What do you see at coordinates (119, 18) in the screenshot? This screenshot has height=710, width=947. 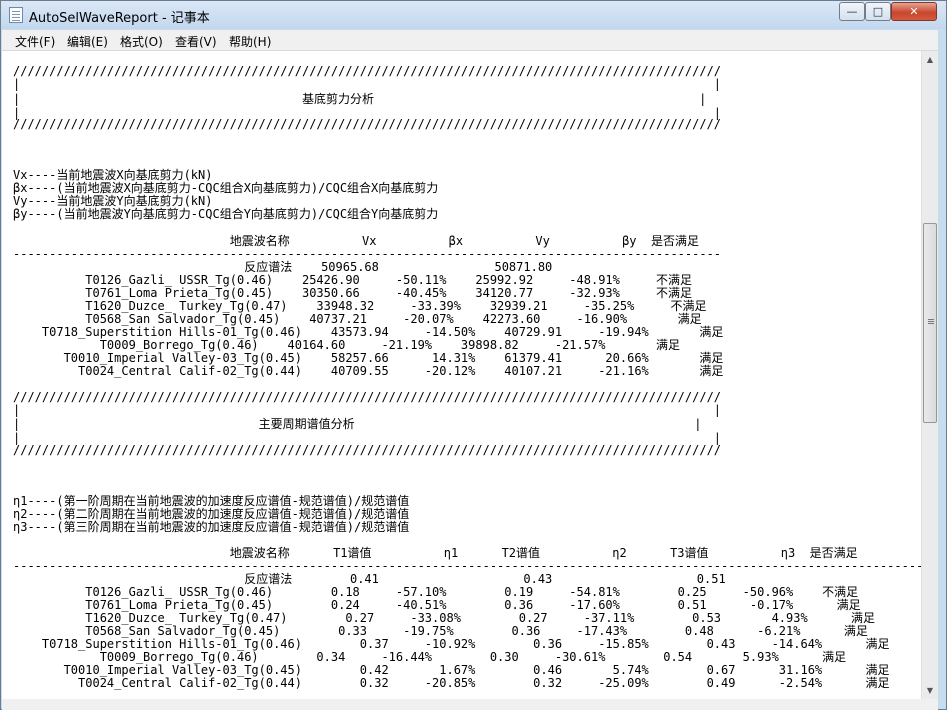 I see `window-title: AutoSelWaveReport - 记事本` at bounding box center [119, 18].